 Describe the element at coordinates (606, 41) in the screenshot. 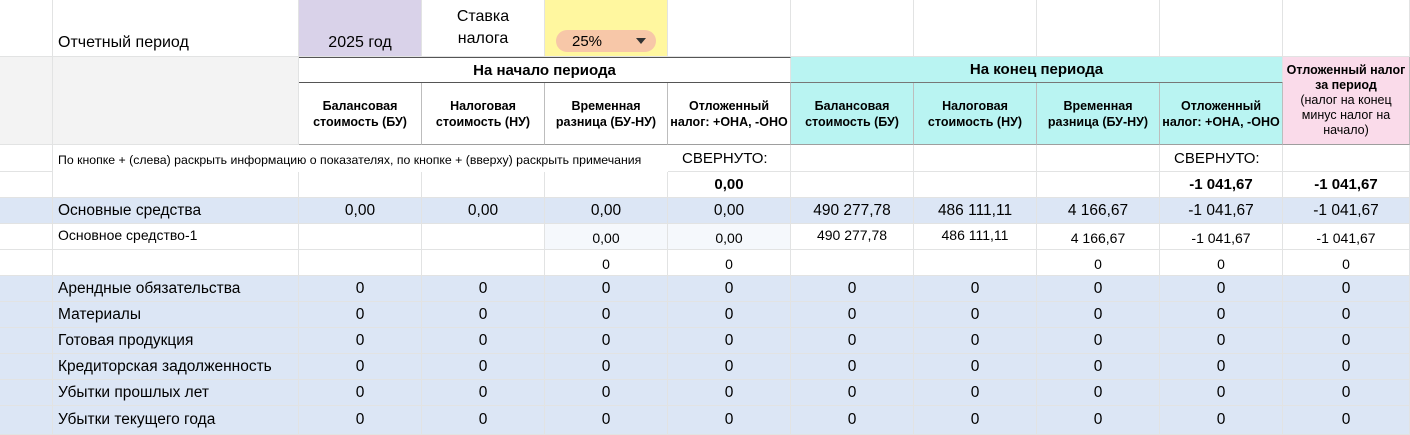

I see `tax-rate-dropdown: 25%` at that location.